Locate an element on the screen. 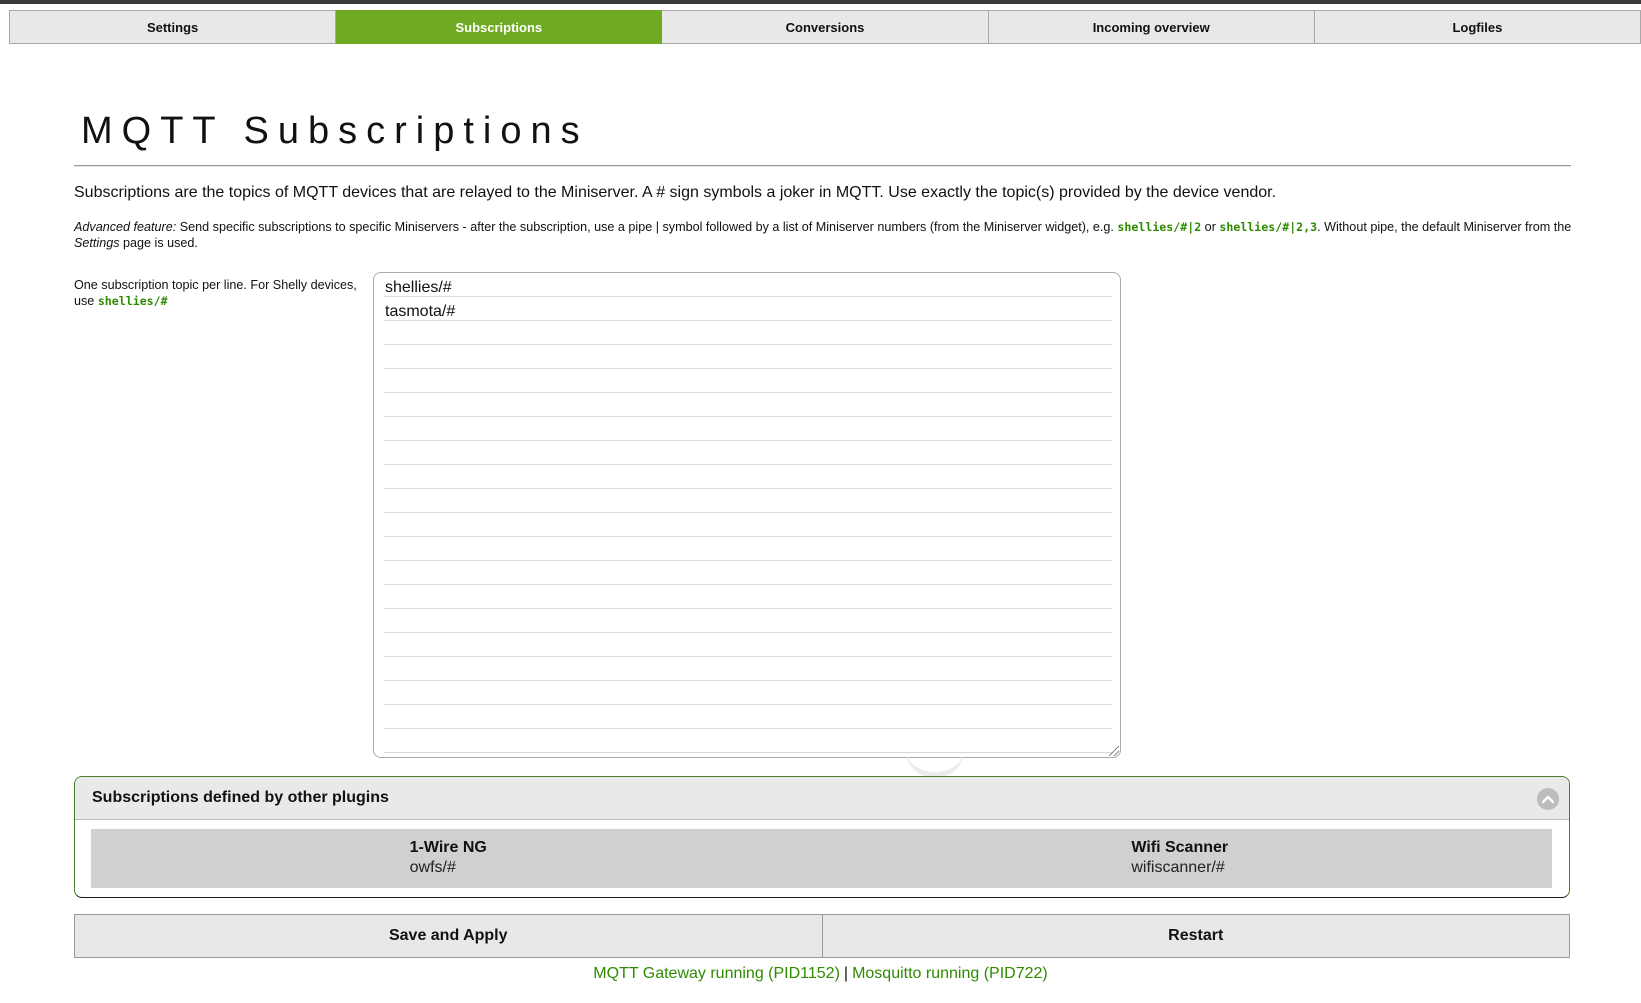 The image size is (1641, 1003). plugin-cell: 1-Wire NG owfs/# is located at coordinates (456, 858).